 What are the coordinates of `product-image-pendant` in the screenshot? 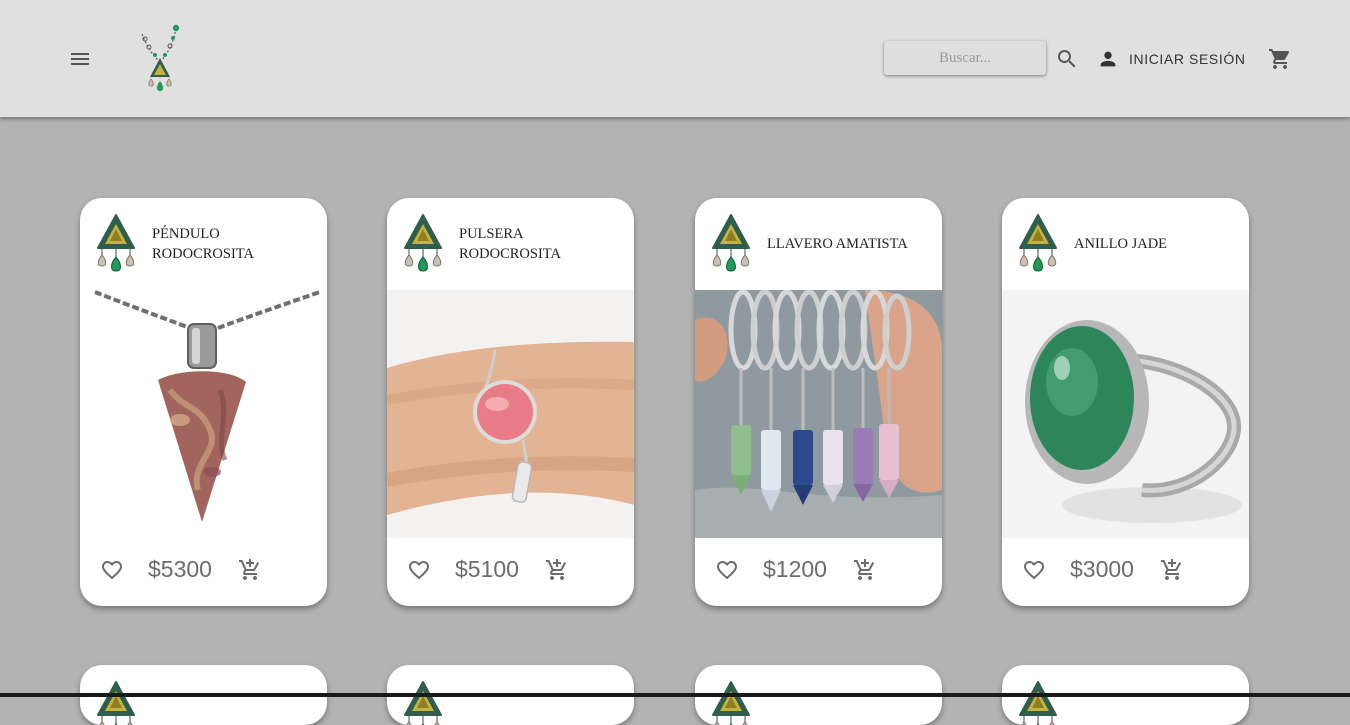 It's located at (203, 414).